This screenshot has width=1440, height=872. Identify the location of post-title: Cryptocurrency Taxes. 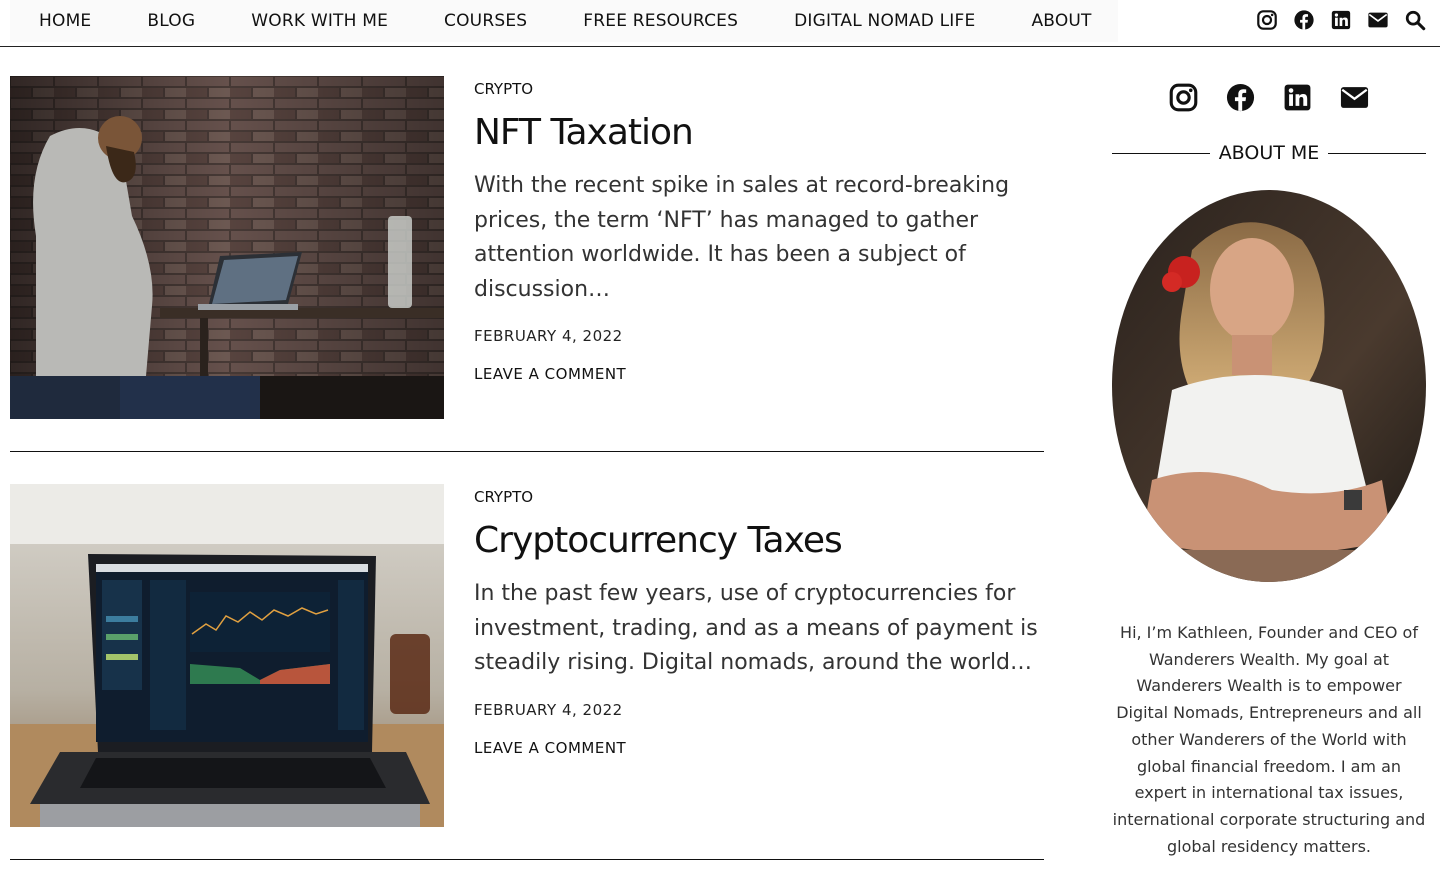
(759, 540).